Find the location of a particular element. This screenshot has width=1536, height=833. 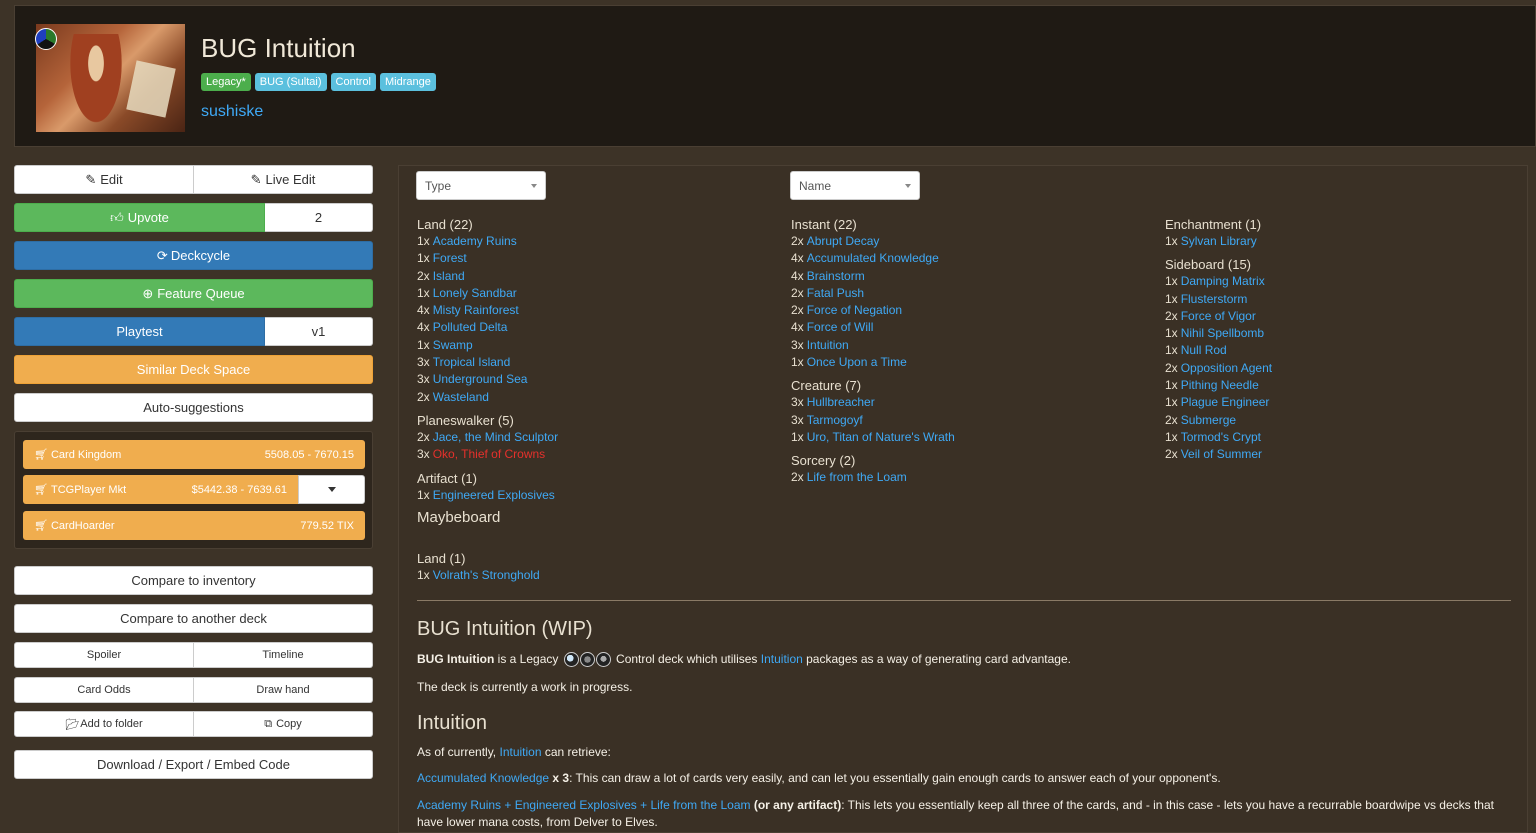

card-link: Engineered Explosives is located at coordinates (494, 495).